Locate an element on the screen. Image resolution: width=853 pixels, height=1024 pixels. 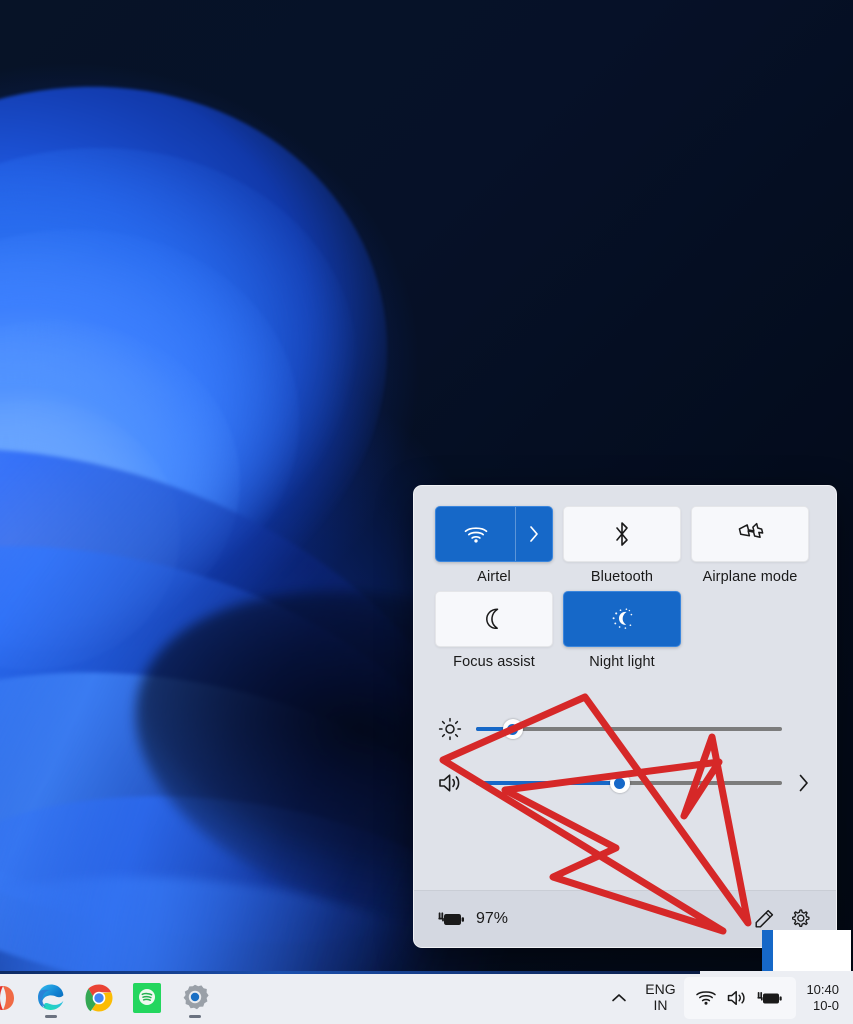
tile-cell-wifi: Airtel is located at coordinates (494, 545).